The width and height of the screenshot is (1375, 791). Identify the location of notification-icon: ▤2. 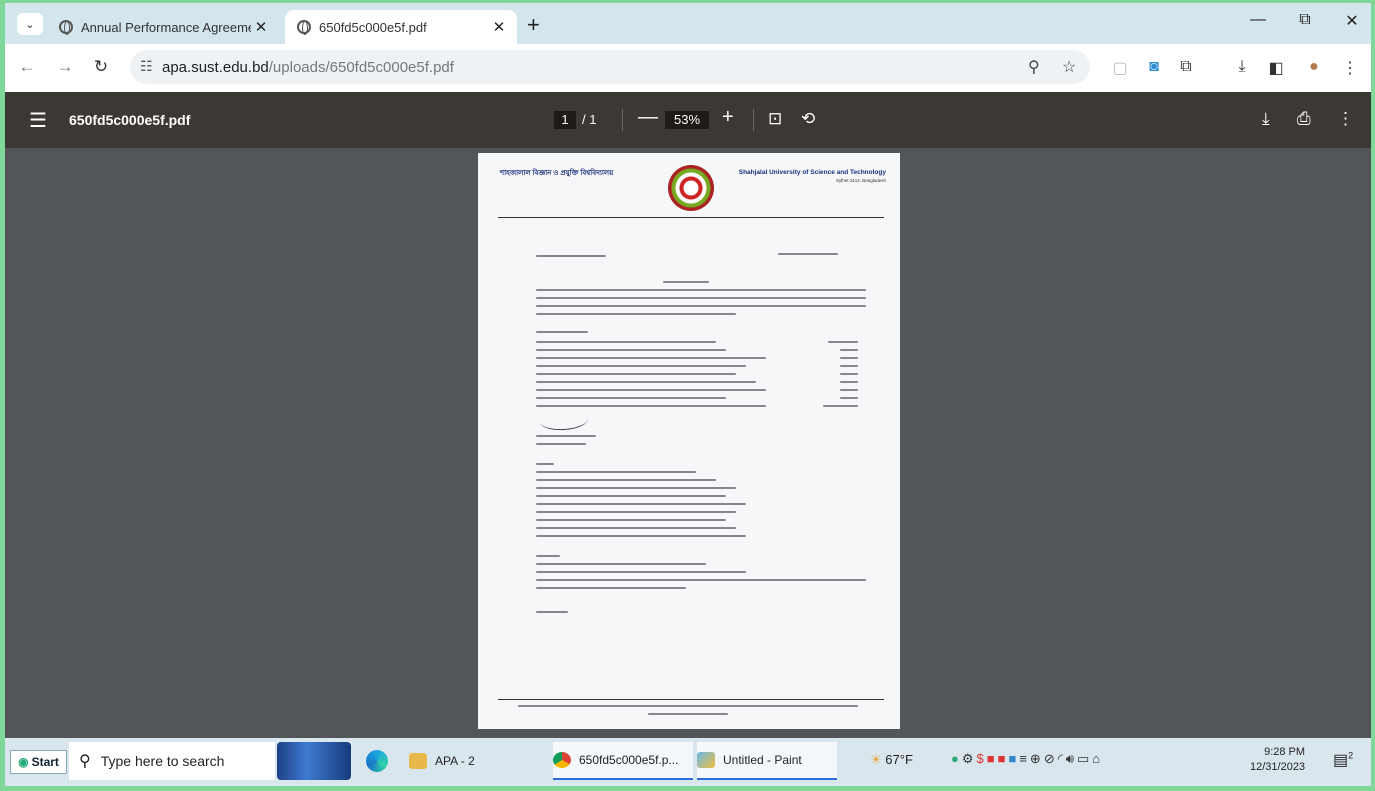
(1343, 760).